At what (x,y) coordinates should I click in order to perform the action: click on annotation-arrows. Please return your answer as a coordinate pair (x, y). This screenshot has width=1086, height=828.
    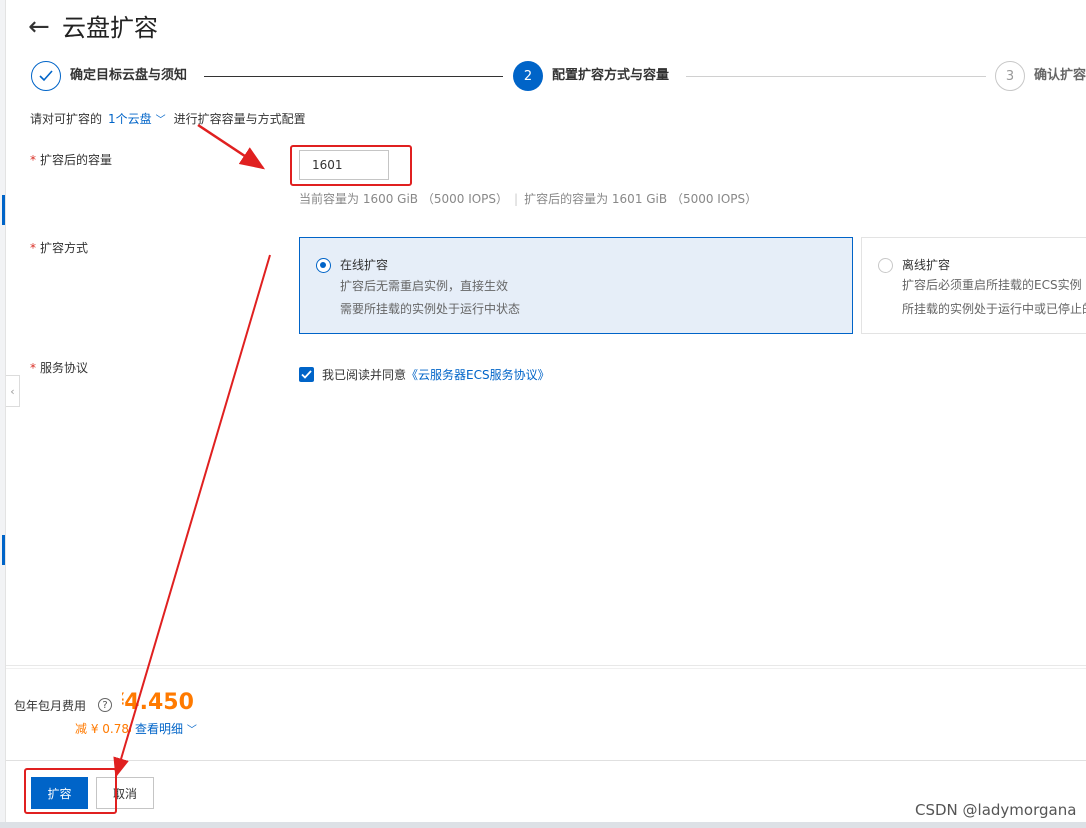
    Looking at the image, I should click on (192, 450).